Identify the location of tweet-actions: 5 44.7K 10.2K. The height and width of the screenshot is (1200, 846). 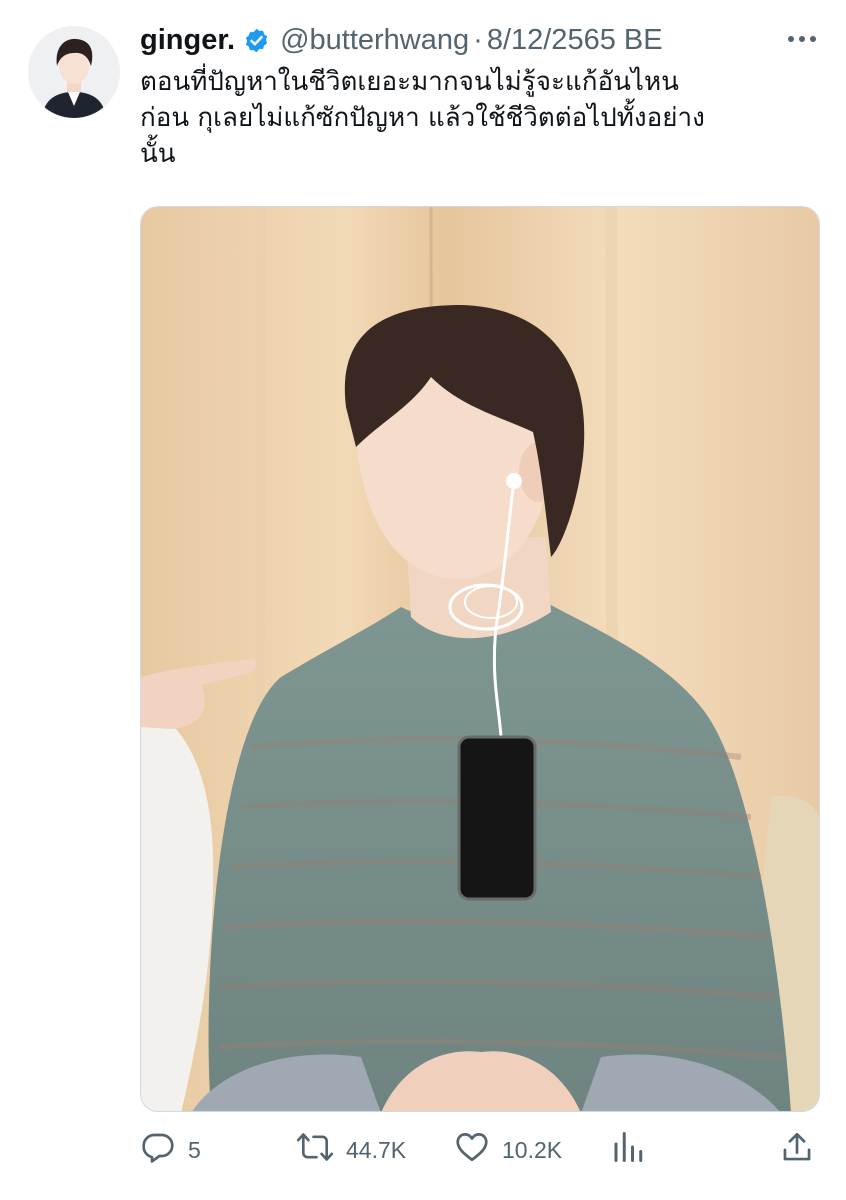
(485, 1150).